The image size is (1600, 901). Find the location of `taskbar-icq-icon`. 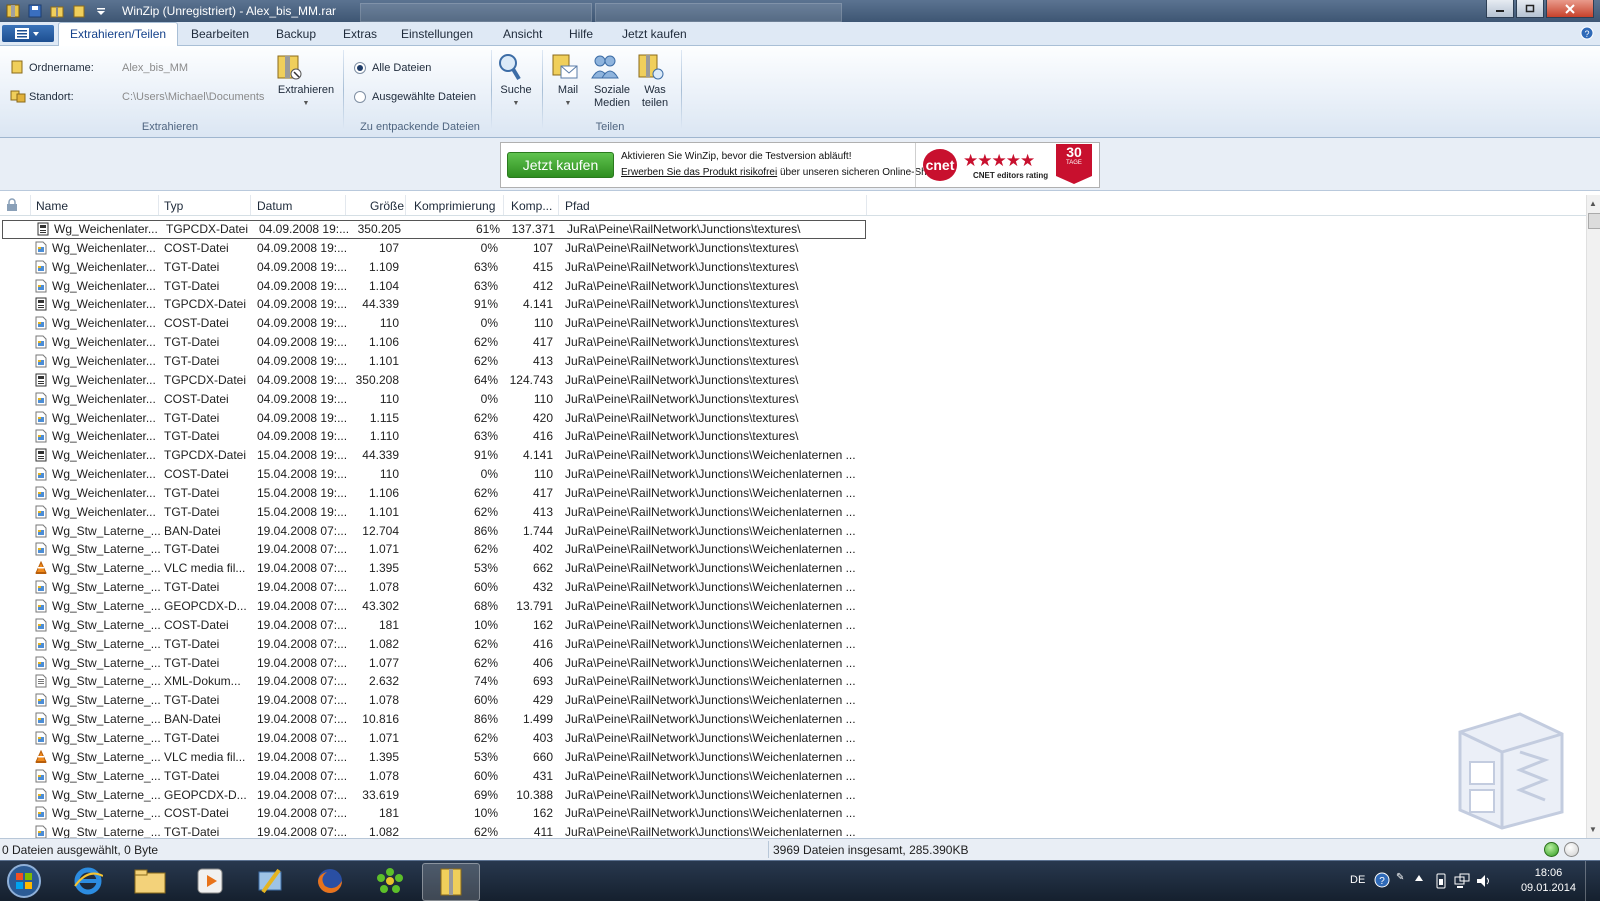

taskbar-icq-icon is located at coordinates (390, 881).